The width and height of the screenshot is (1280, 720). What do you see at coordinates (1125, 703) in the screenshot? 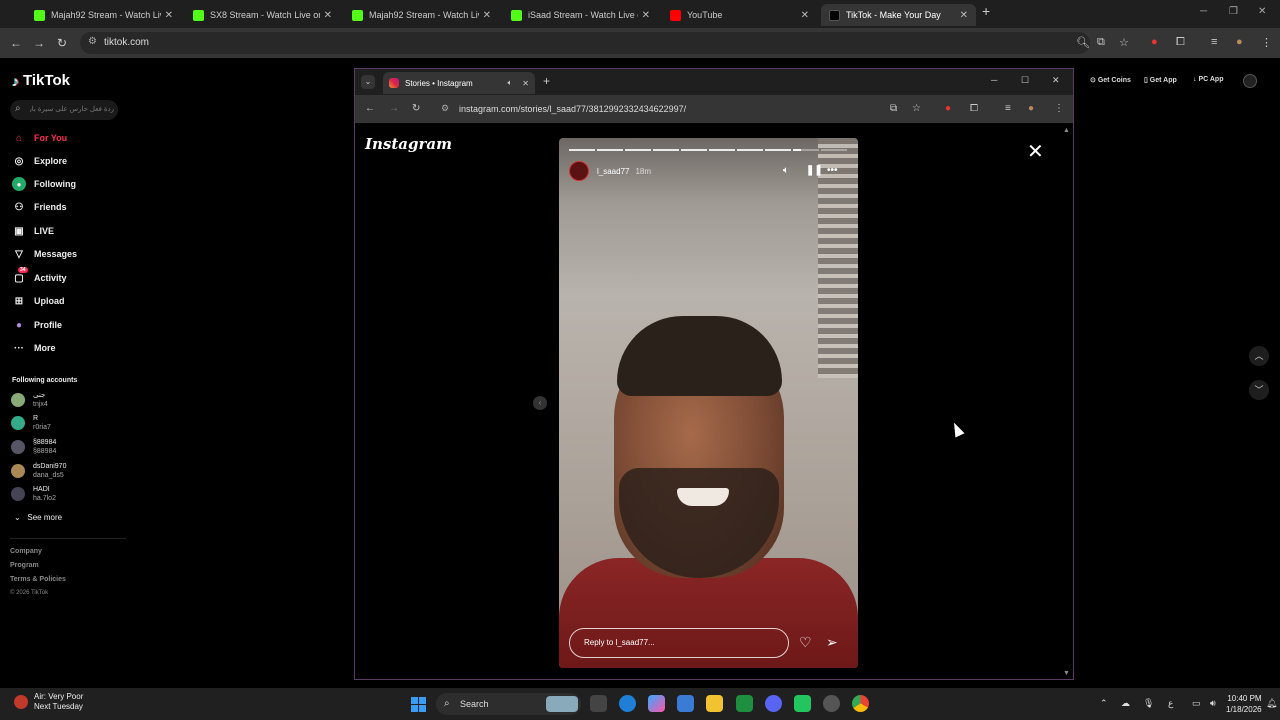
I see `onedrive-icon: ☁` at bounding box center [1125, 703].